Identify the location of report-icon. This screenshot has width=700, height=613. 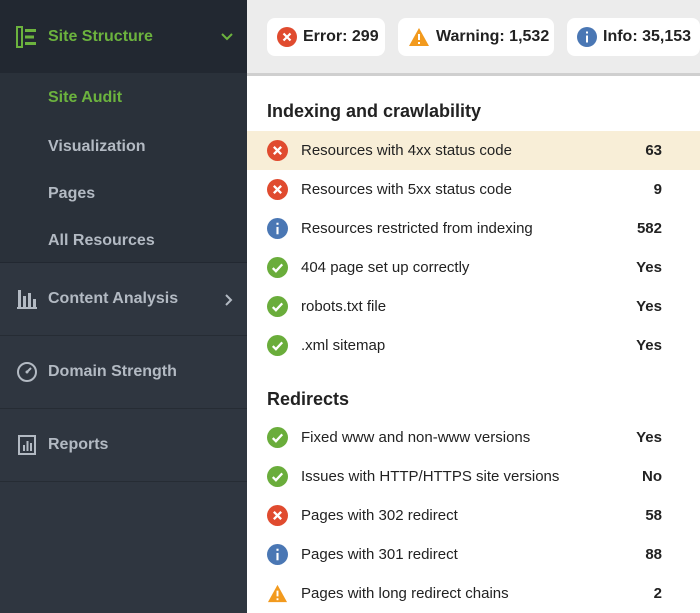
(27, 445).